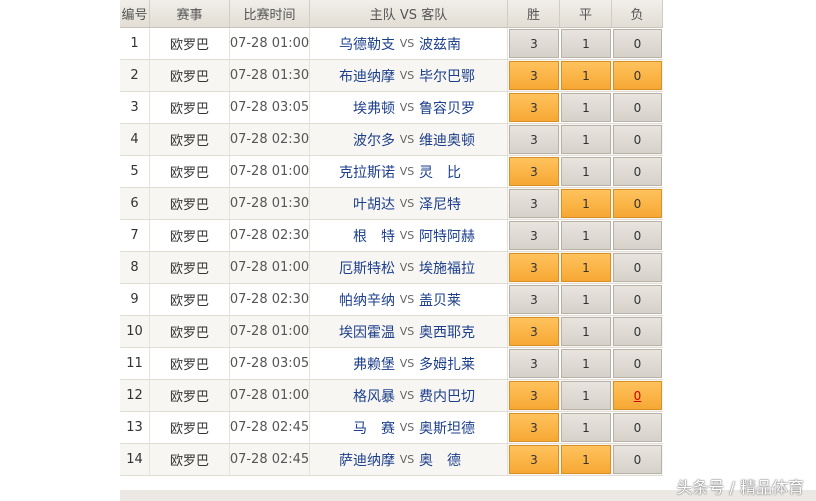  I want to click on header-win: 胜, so click(534, 13).